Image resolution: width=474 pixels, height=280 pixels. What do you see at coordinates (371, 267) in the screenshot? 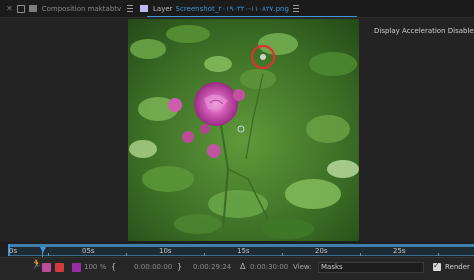
I see `view-dropdown: Masks` at bounding box center [371, 267].